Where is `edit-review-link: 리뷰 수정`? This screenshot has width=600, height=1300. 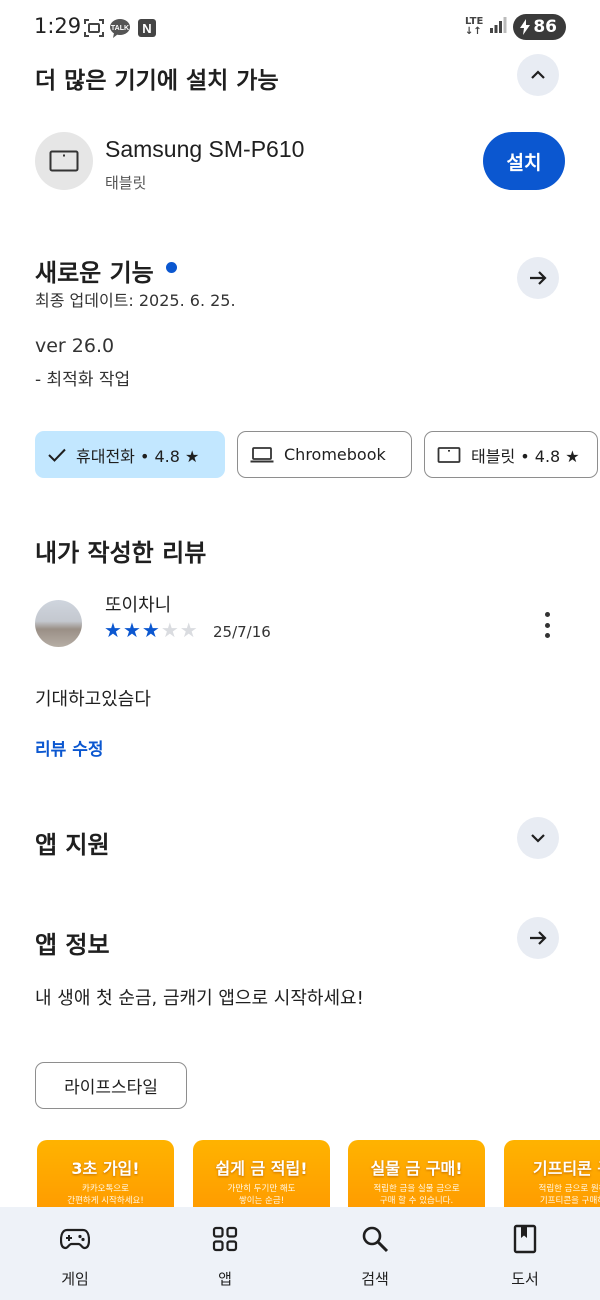
edit-review-link: 리뷰 수정 is located at coordinates (69, 747).